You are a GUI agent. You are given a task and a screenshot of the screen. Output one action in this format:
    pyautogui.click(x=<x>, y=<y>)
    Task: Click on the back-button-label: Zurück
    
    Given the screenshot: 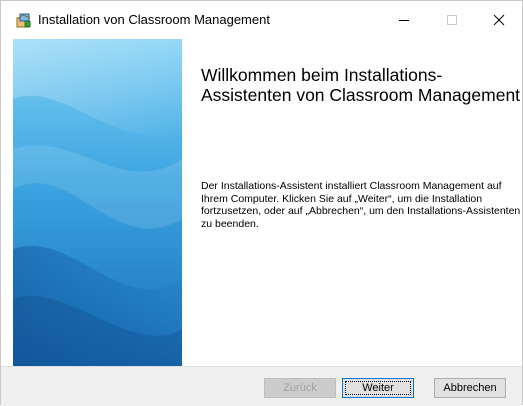 What is the action you would take?
    pyautogui.click(x=300, y=388)
    